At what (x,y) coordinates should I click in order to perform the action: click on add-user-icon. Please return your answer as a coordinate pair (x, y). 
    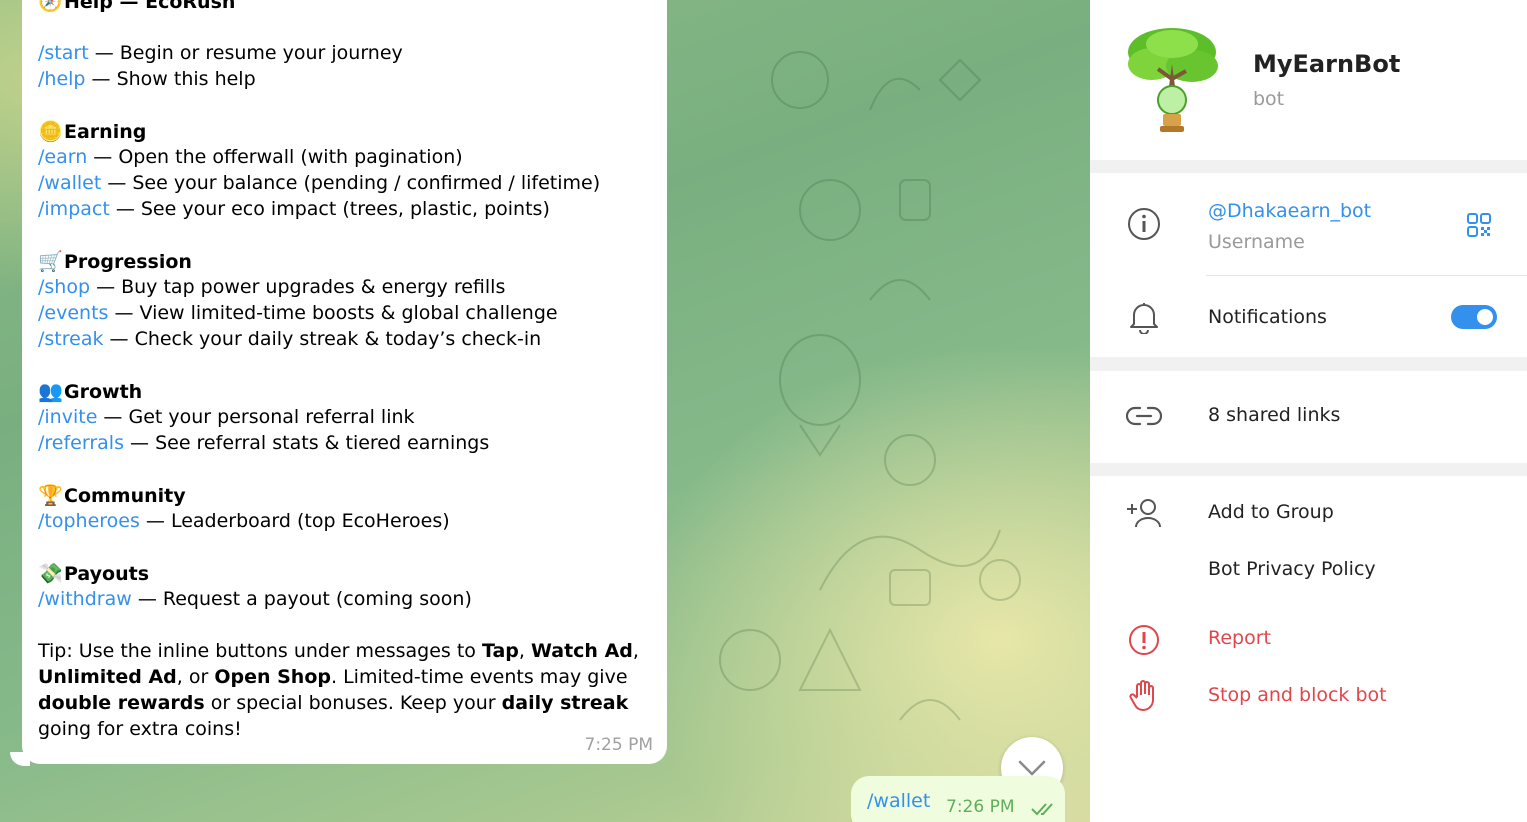
    Looking at the image, I should click on (1144, 513).